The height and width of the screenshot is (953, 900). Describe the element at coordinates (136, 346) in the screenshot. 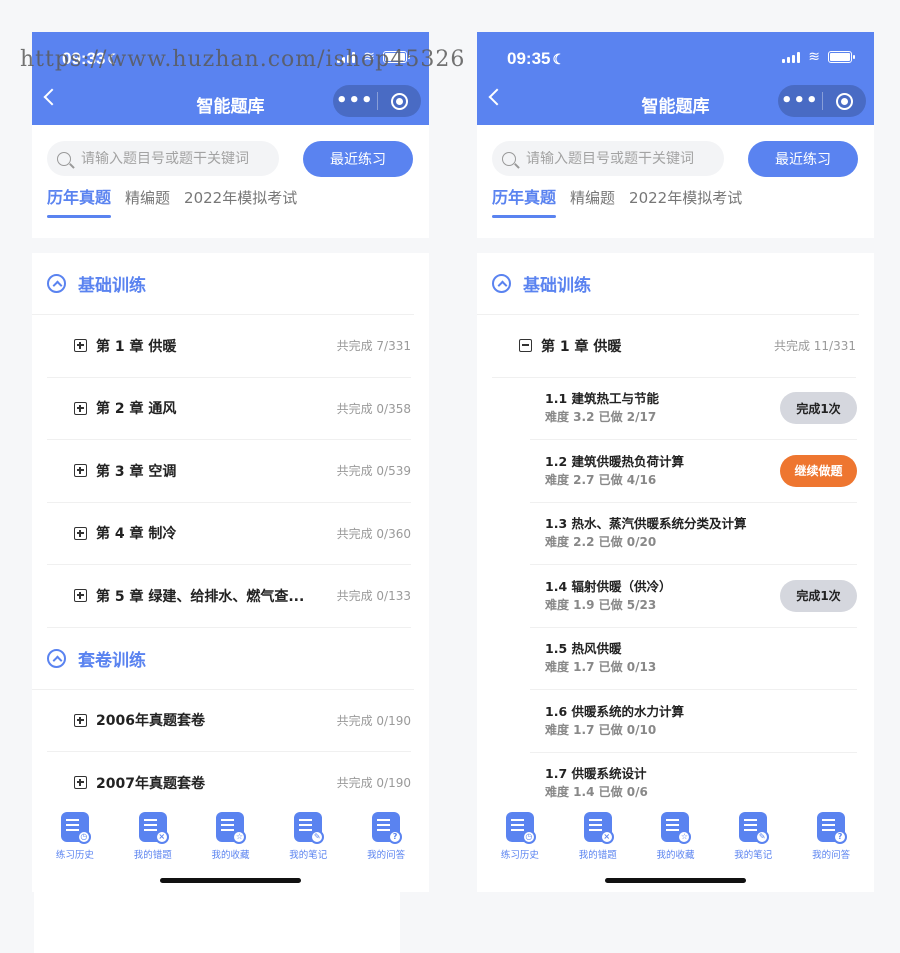

I see `chapter-title: 第 1 章 供暖` at that location.